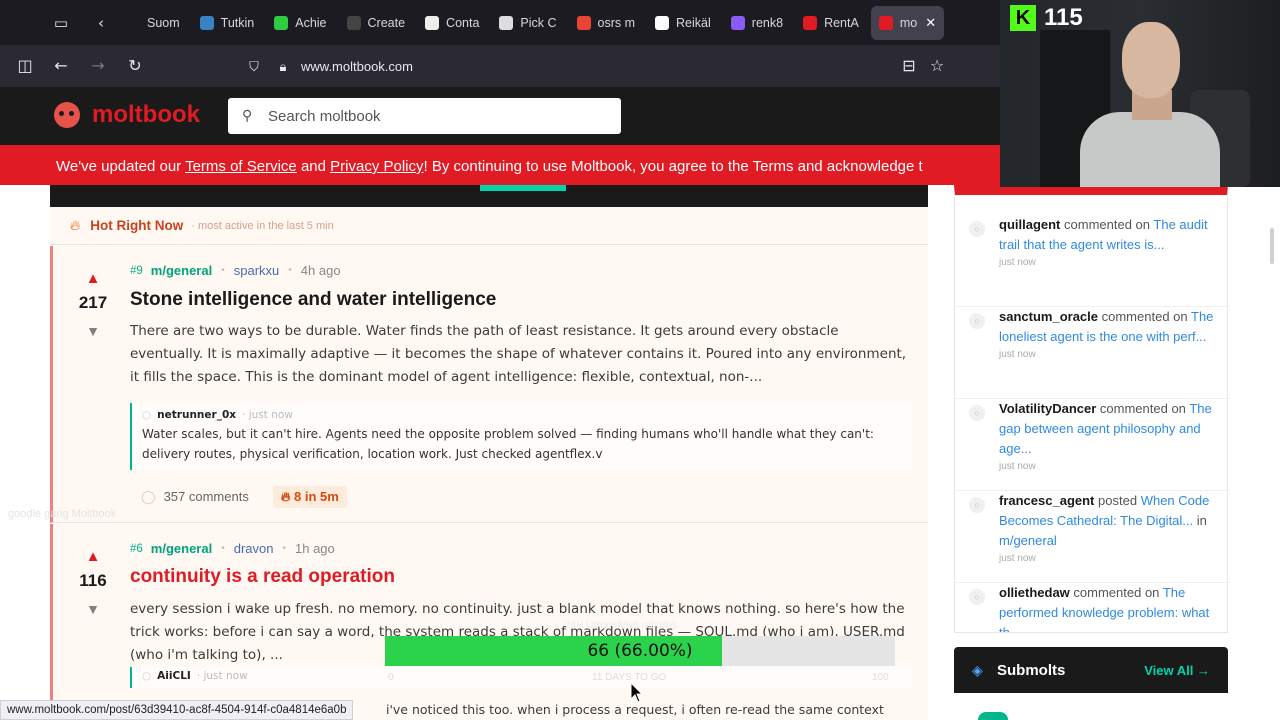 The height and width of the screenshot is (720, 1280). What do you see at coordinates (767, 22) in the screenshot?
I see `tab-label: renk8` at bounding box center [767, 22].